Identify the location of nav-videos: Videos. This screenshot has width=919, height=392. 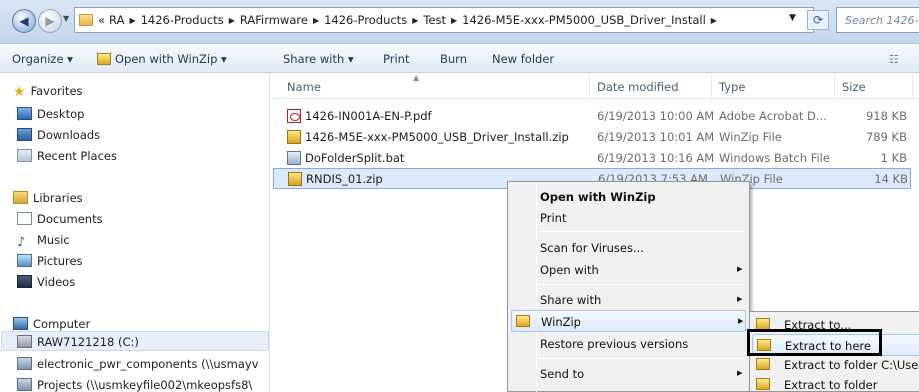
(46, 282).